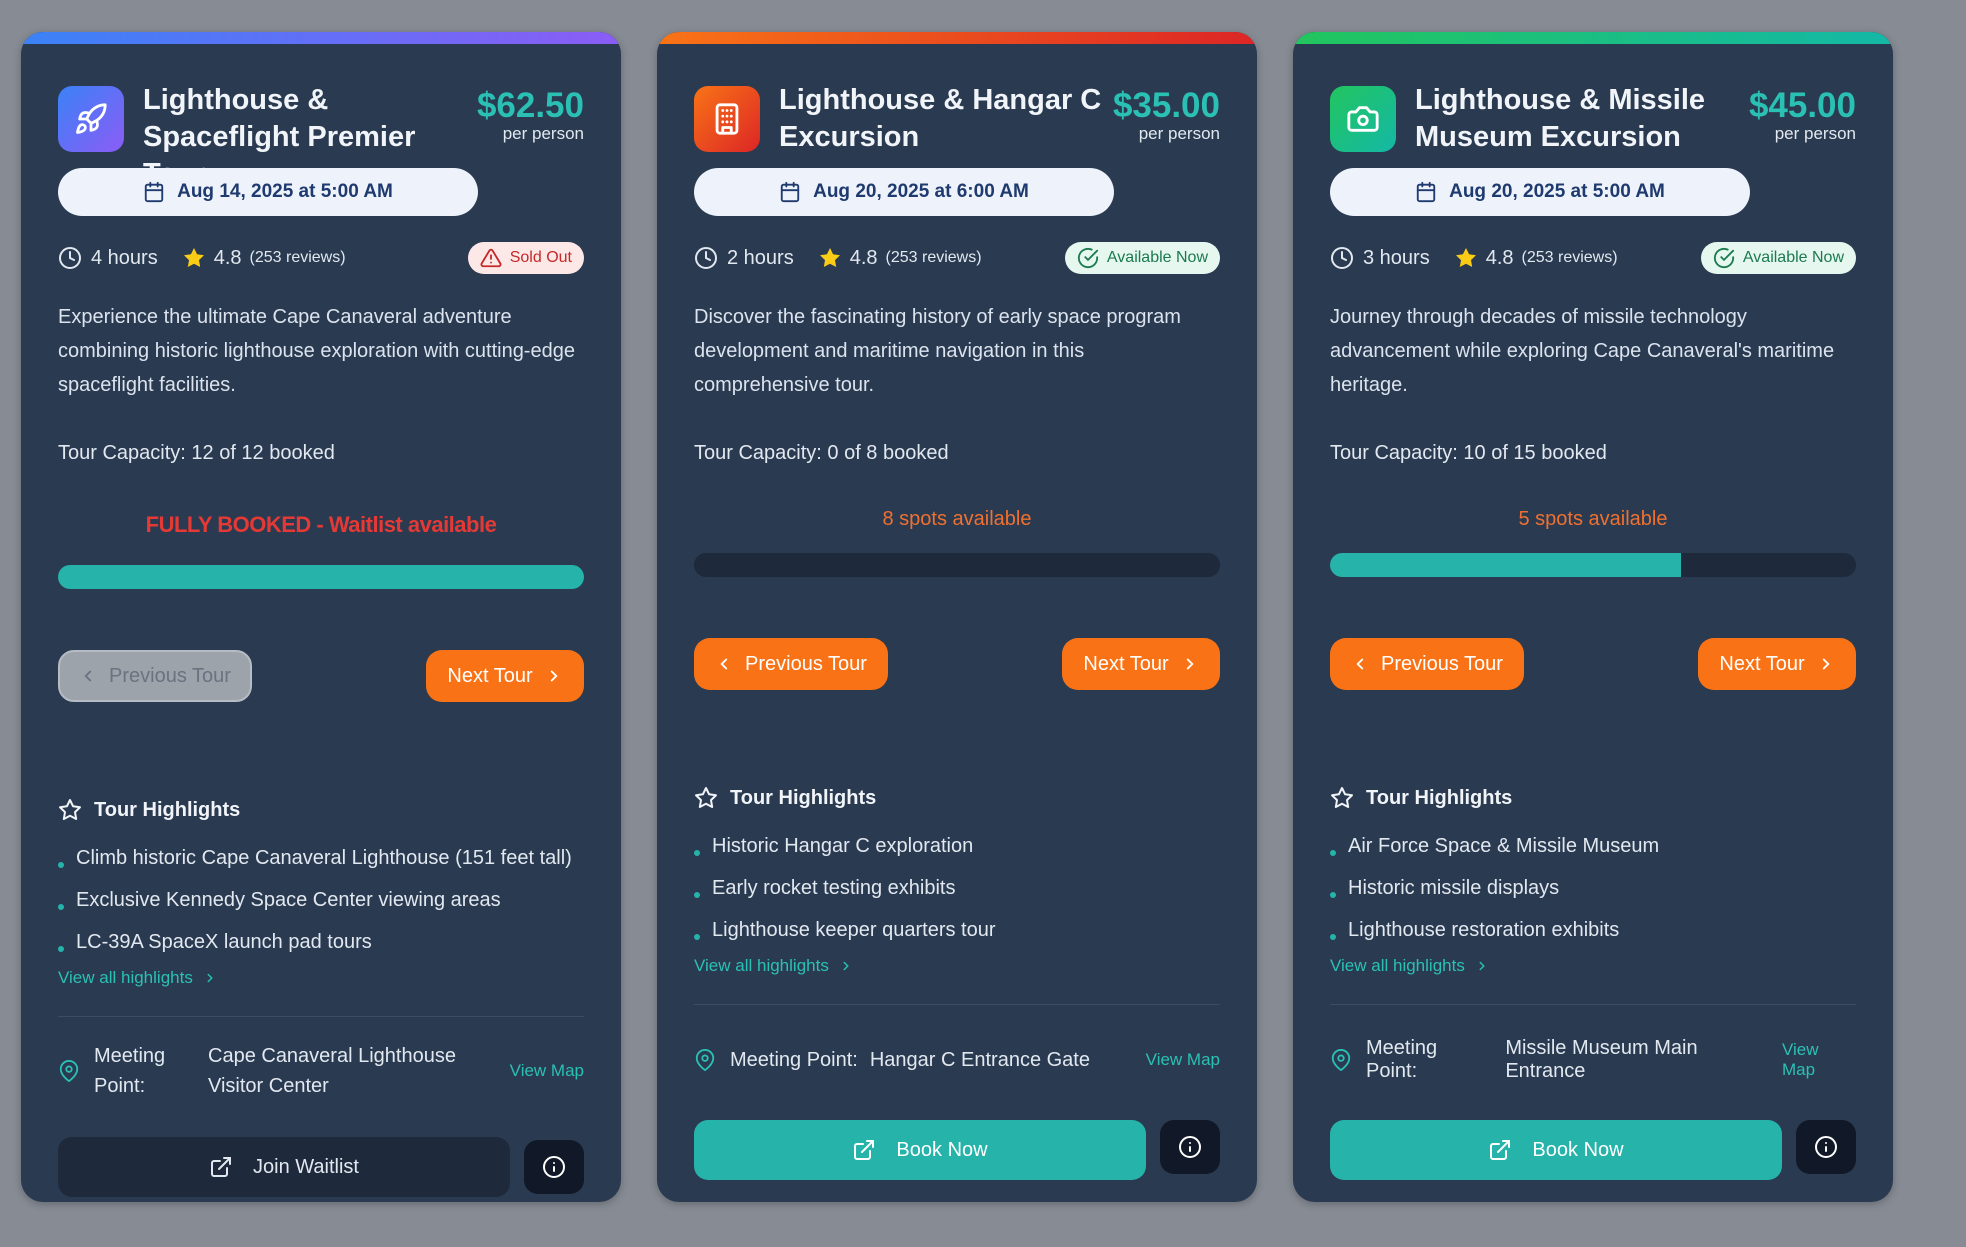 The image size is (1966, 1247). Describe the element at coordinates (1454, 887) in the screenshot. I see `highlight-text: Historic missile displays` at that location.